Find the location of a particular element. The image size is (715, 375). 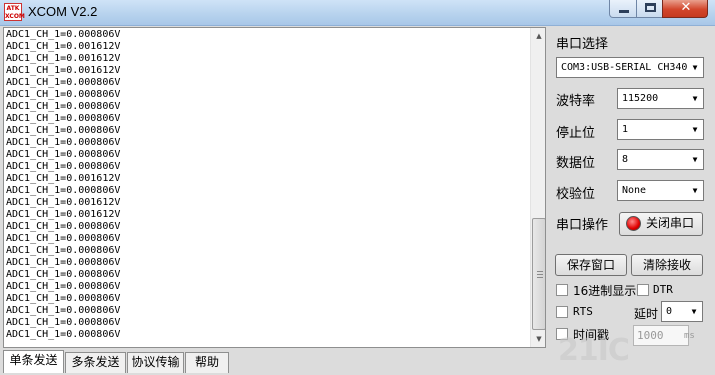

timestamp-interval-input: 1000 is located at coordinates (661, 335).